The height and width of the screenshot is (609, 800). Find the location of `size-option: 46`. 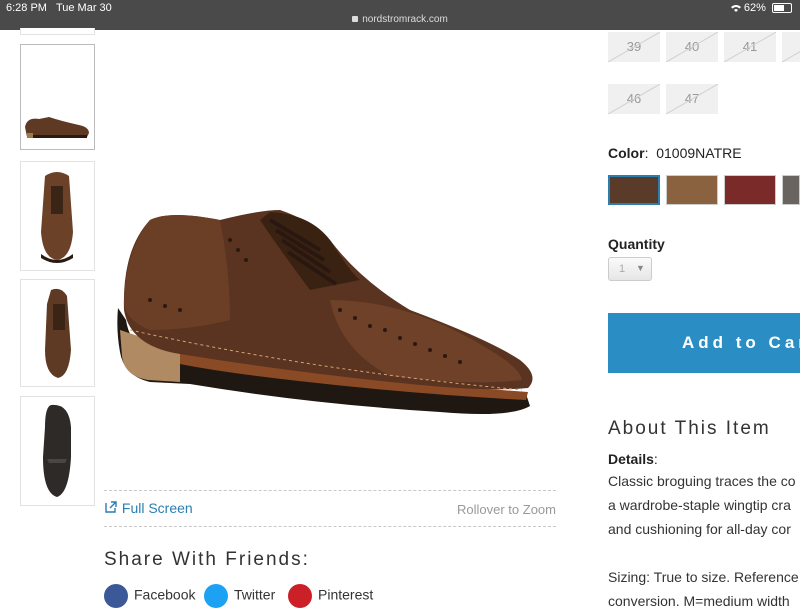

size-option: 46 is located at coordinates (634, 99).